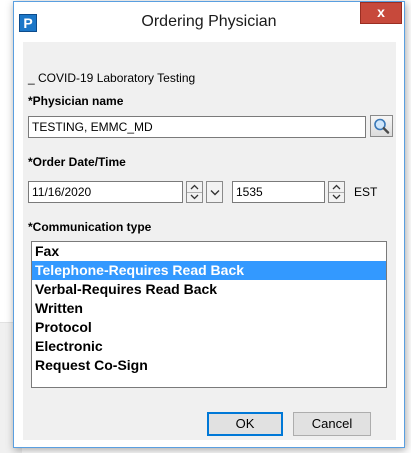 This screenshot has height=453, width=411. What do you see at coordinates (209, 289) in the screenshot?
I see `list-item-verbal: Verbal-Requires Read Back` at bounding box center [209, 289].